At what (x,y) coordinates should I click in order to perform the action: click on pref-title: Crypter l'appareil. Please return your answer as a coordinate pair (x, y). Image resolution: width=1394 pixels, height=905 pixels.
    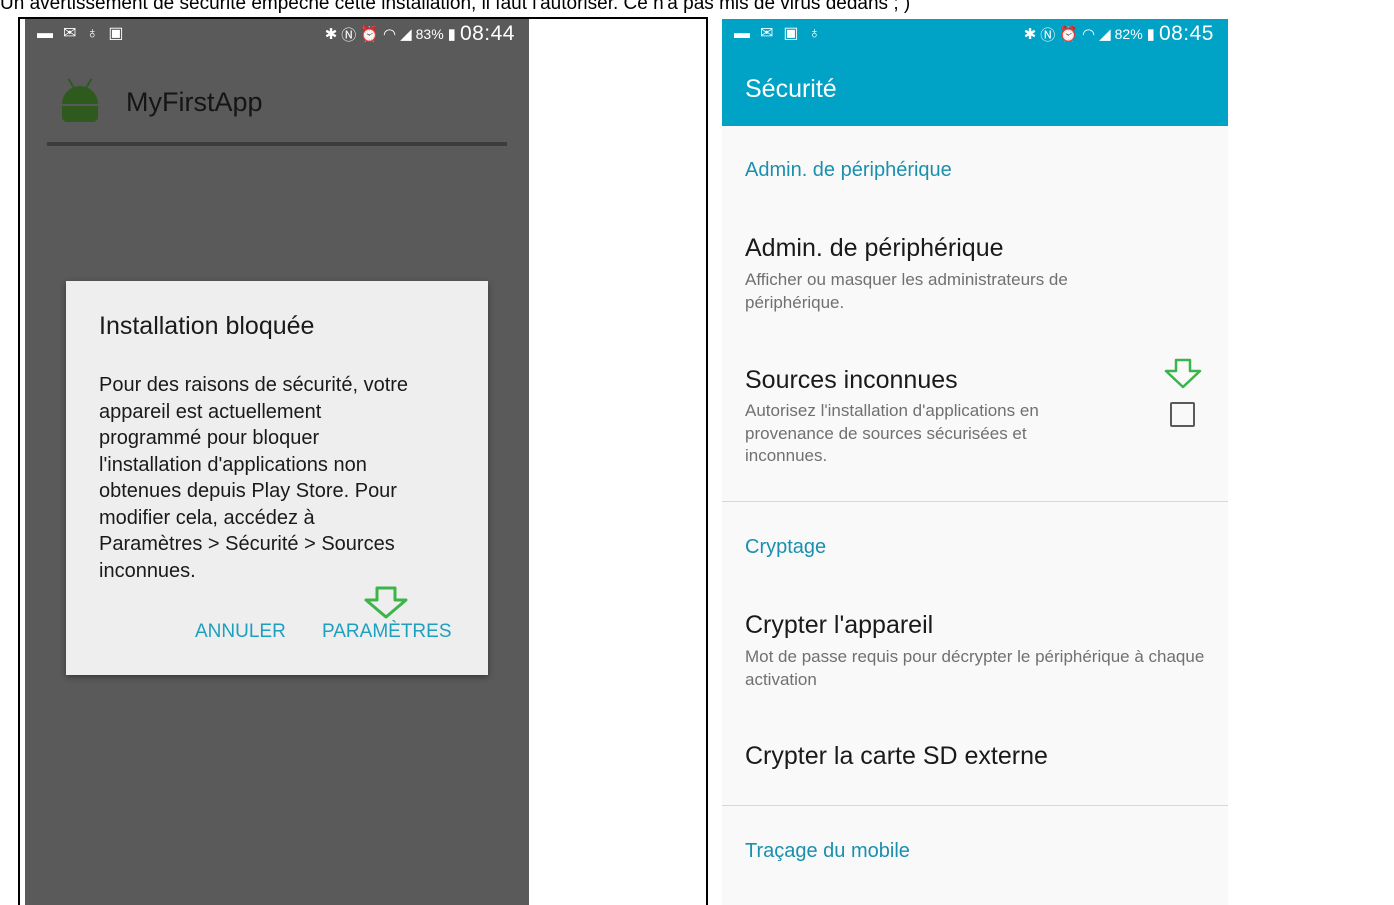
    Looking at the image, I should click on (839, 625).